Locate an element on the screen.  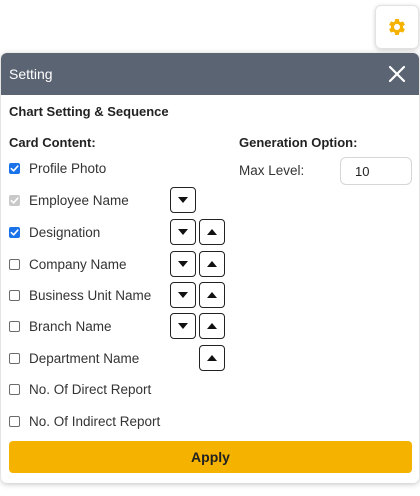
card-content-title: Card Content: is located at coordinates (52, 142).